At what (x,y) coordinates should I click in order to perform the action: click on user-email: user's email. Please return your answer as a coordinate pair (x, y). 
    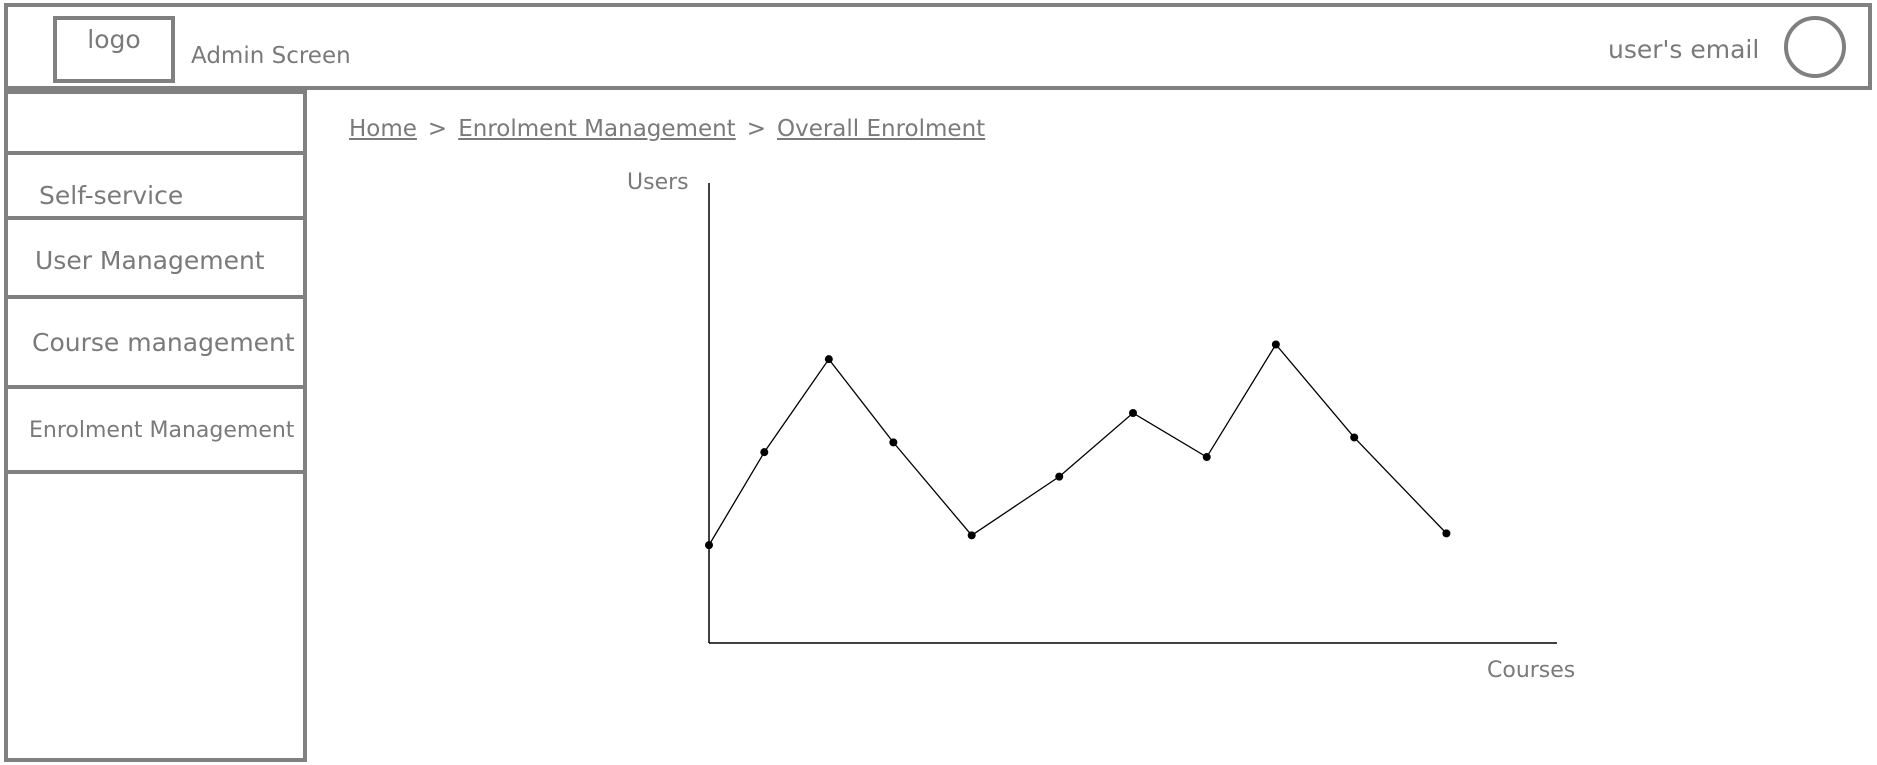
    Looking at the image, I should click on (1683, 49).